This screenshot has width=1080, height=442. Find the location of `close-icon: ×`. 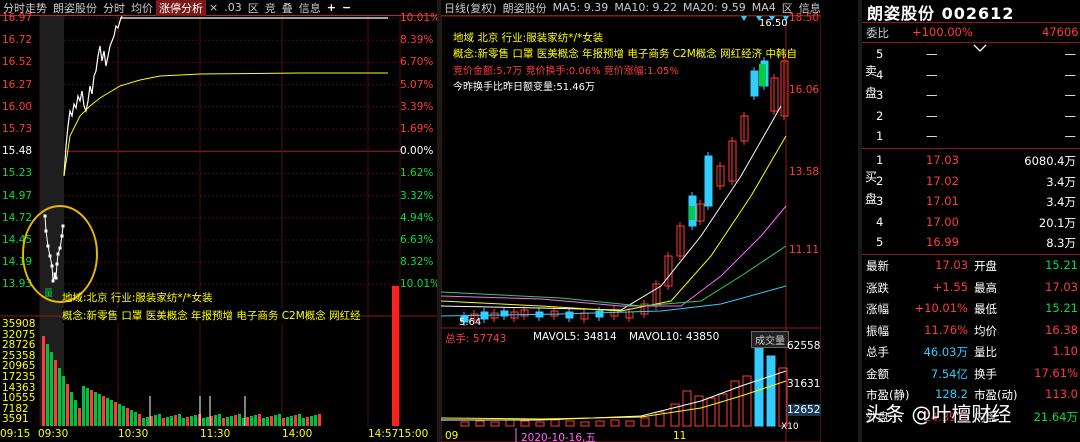

close-icon: × is located at coordinates (213, 7).